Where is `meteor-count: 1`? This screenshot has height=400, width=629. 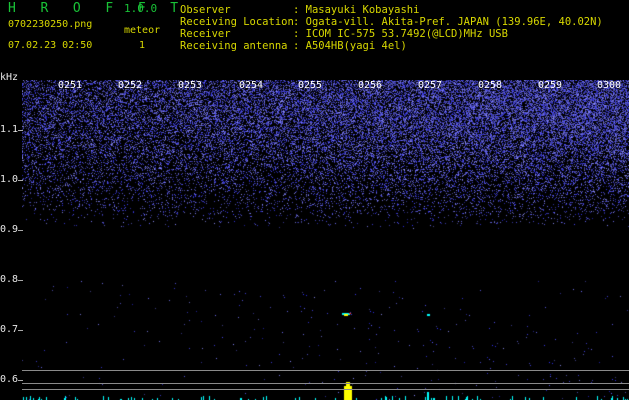
meteor-count: 1 is located at coordinates (142, 45).